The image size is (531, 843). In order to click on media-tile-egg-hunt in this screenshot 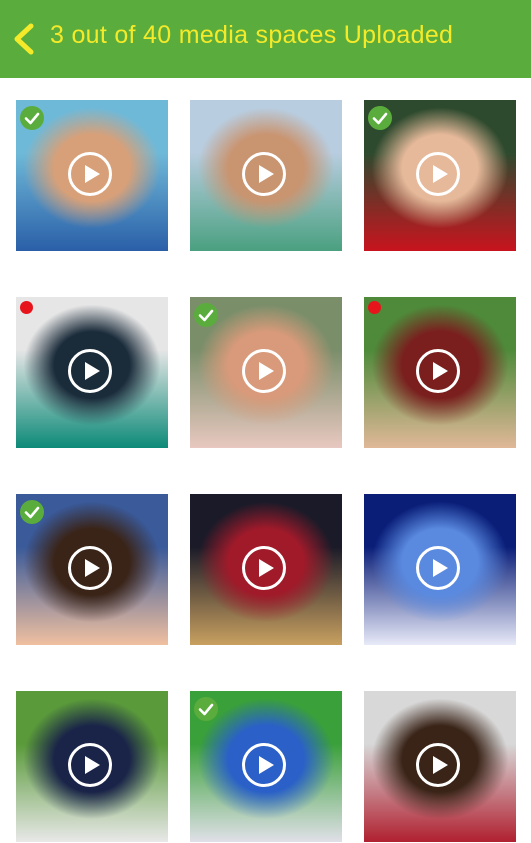, I will do `click(92, 766)`.